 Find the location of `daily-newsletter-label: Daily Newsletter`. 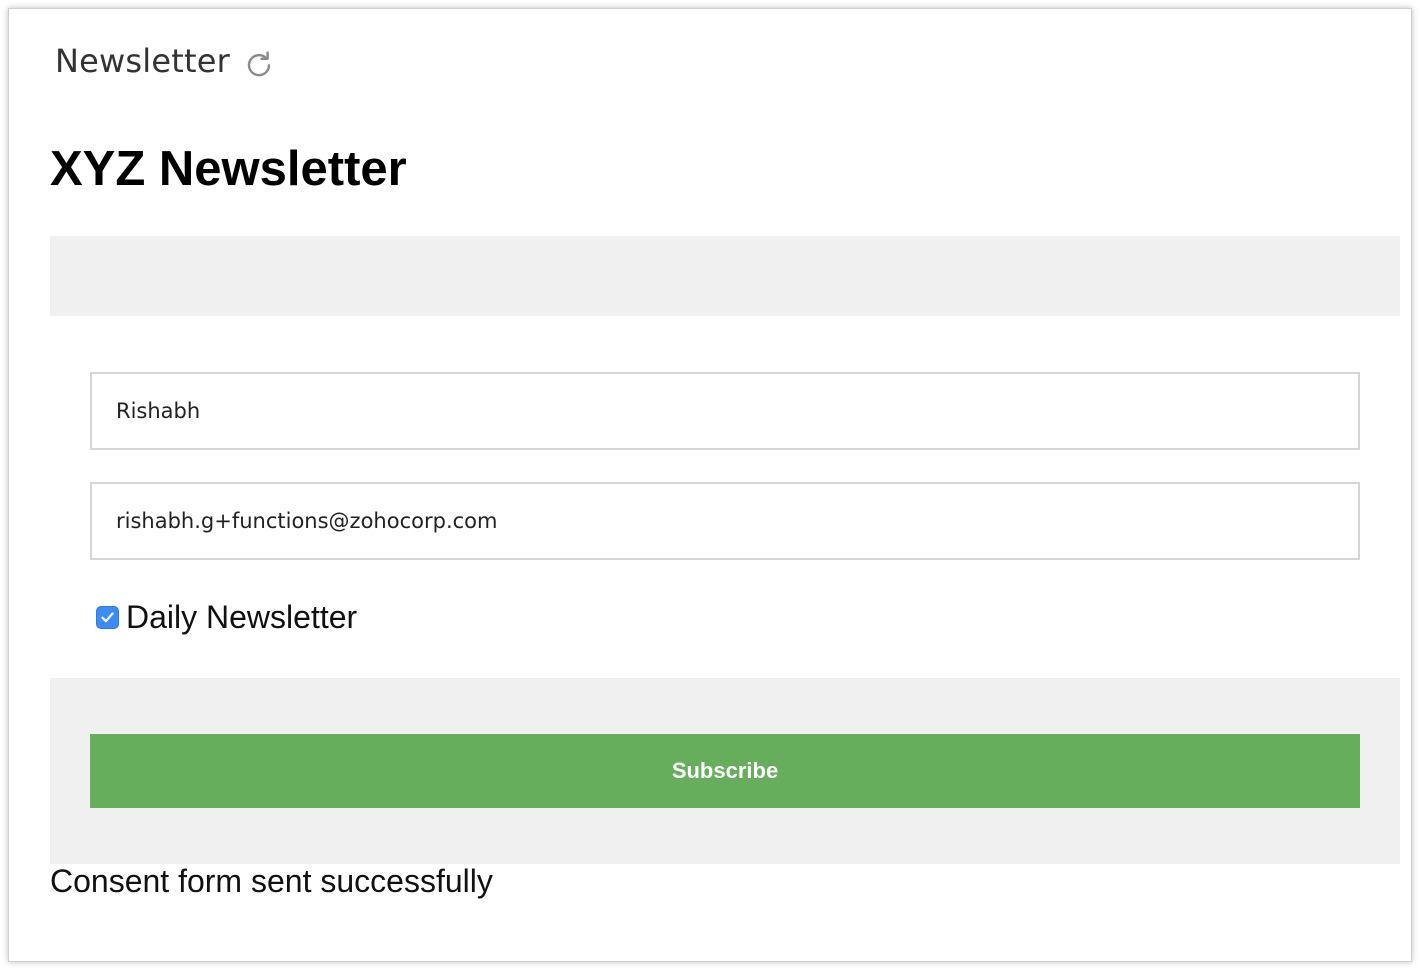

daily-newsletter-label: Daily Newsletter is located at coordinates (242, 617).